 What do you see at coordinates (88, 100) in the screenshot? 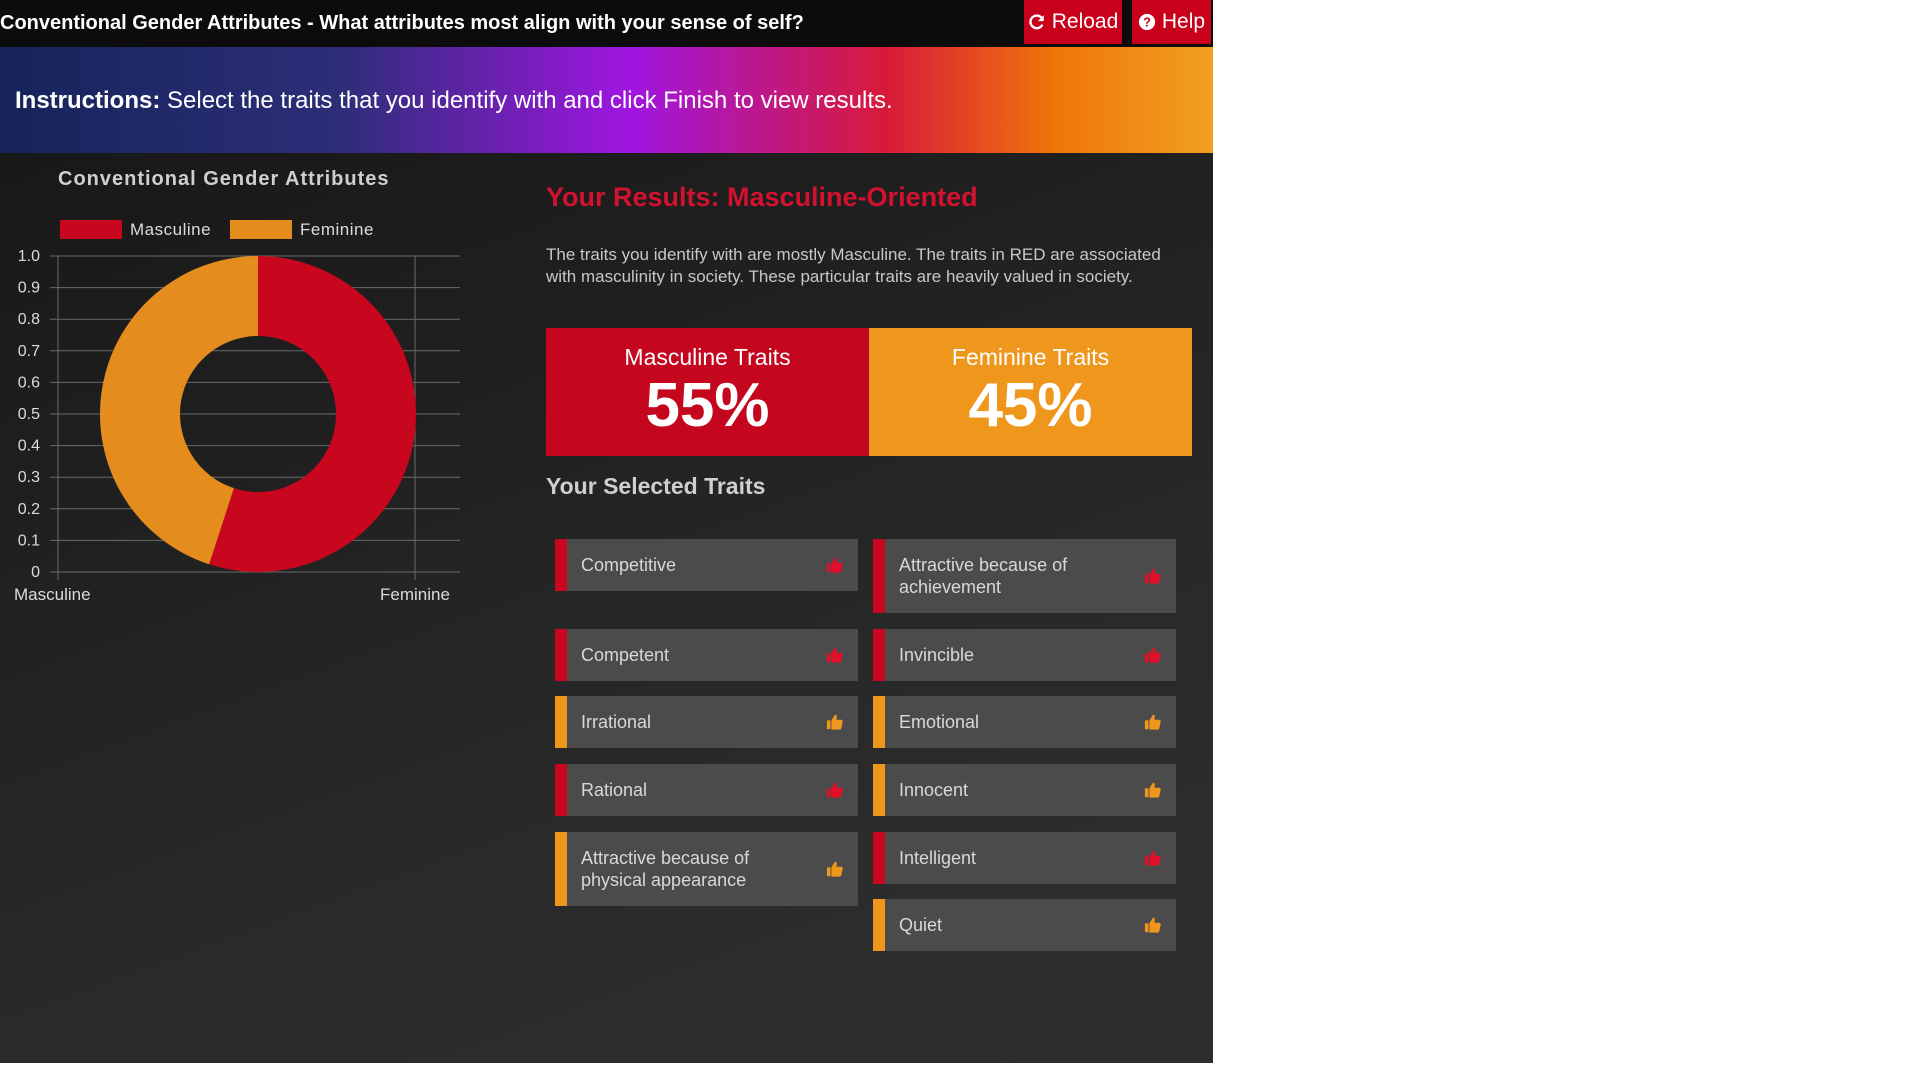
I see `instructions-label: Instructions:` at bounding box center [88, 100].